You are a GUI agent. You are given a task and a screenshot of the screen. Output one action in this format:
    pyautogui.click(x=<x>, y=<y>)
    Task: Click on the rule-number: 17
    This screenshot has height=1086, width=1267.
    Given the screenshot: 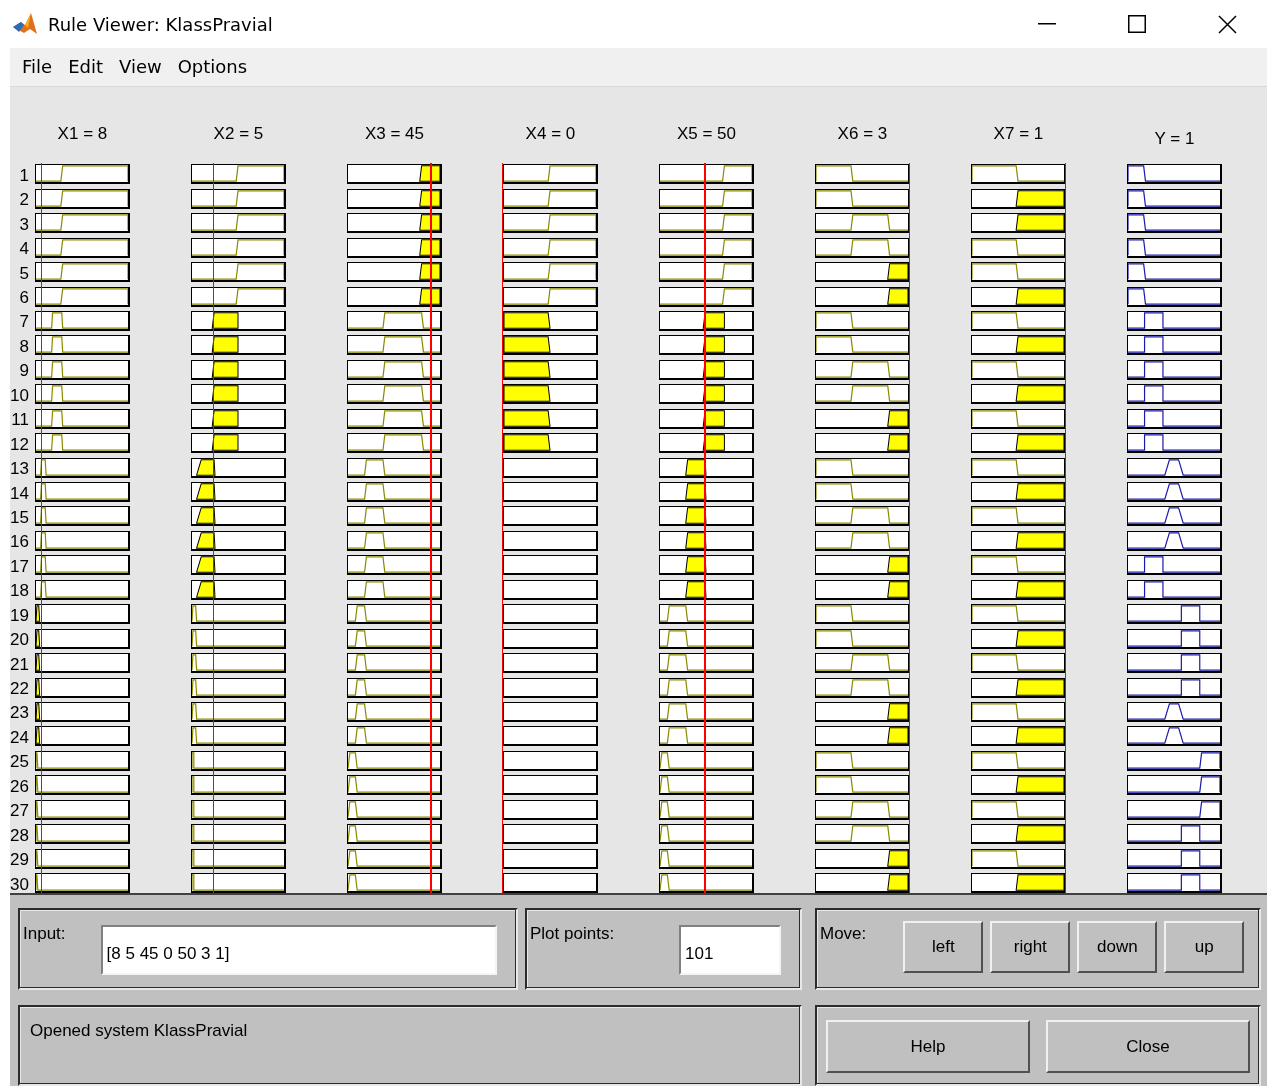 What is the action you would take?
    pyautogui.click(x=20, y=566)
    